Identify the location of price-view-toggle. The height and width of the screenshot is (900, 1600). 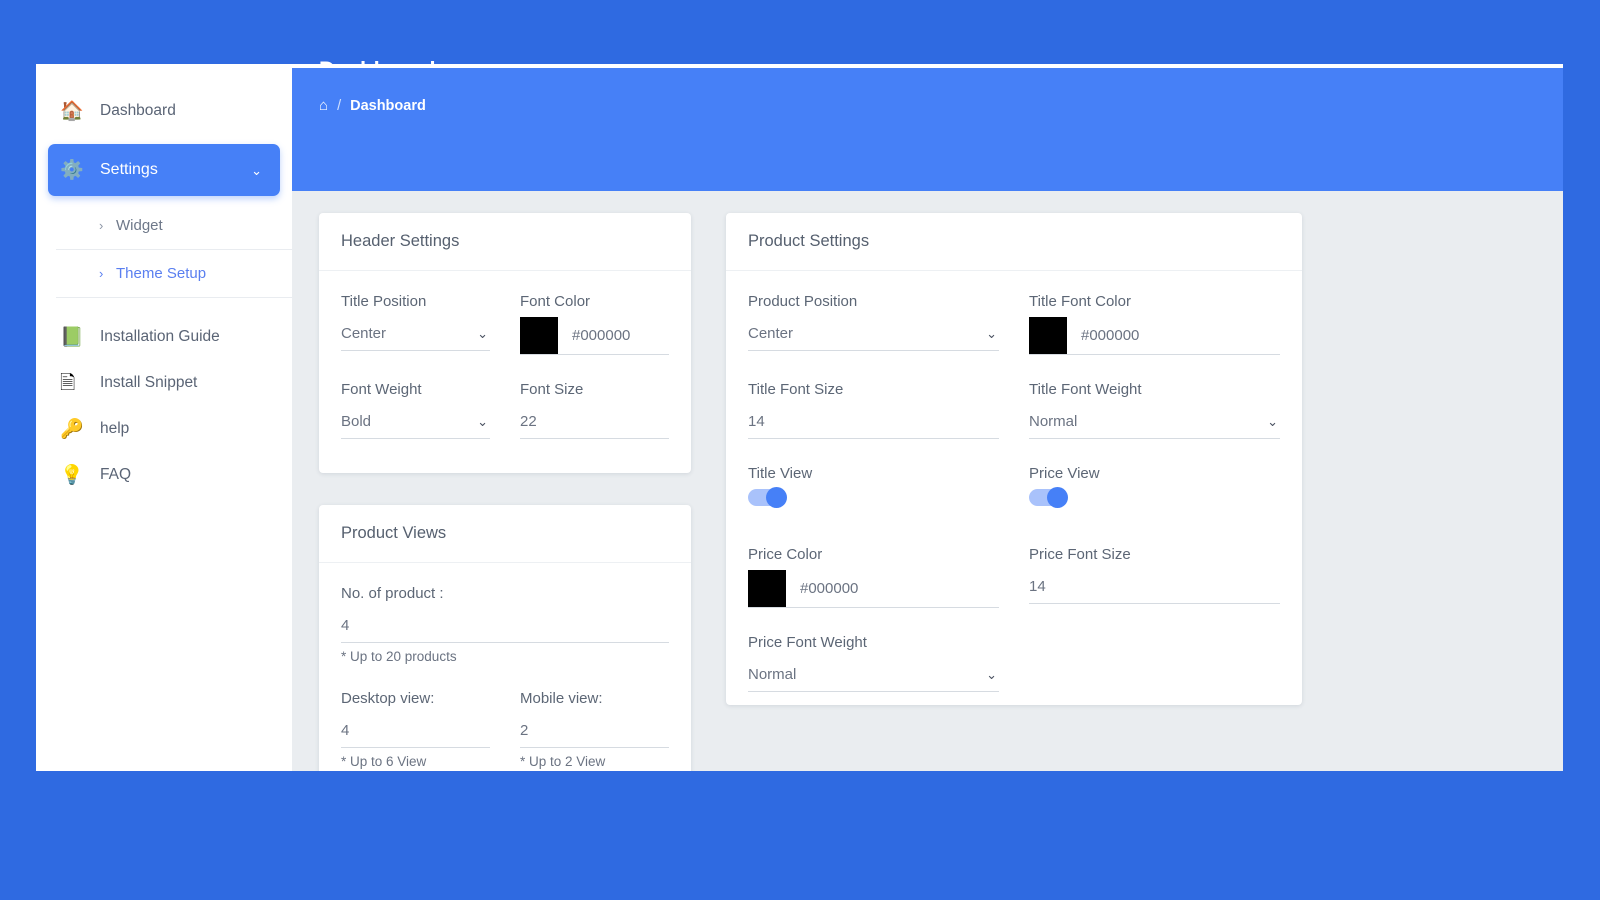
(1048, 497).